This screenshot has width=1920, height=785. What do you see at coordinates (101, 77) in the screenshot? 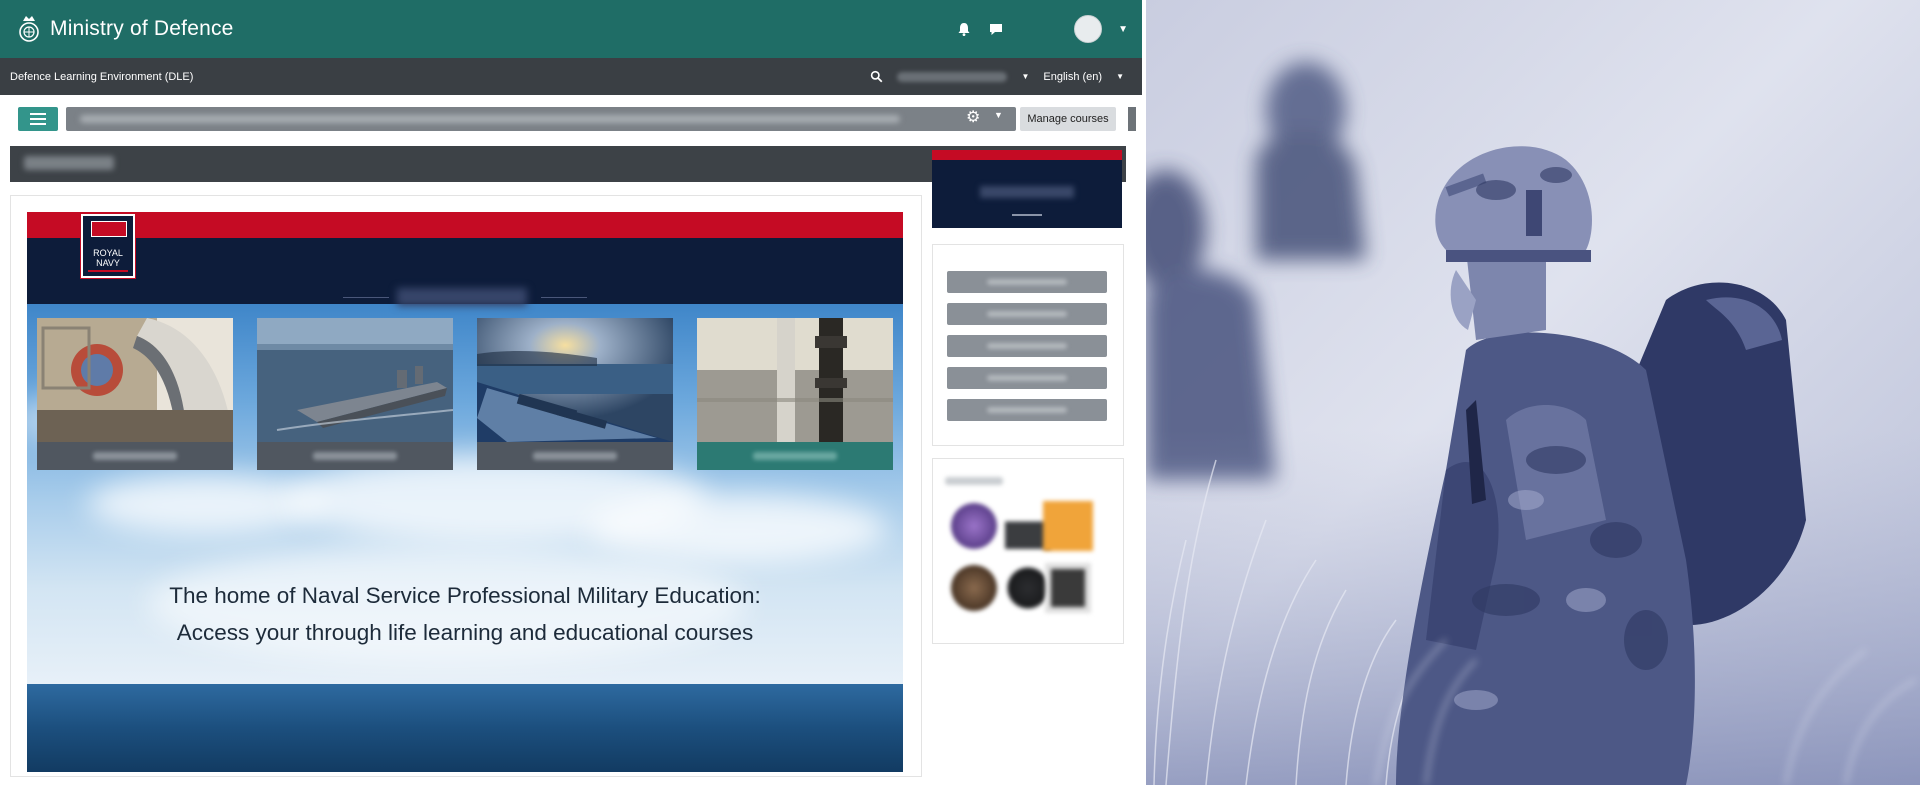
I see `env-title: Defence Learning Environment (DLE)` at bounding box center [101, 77].